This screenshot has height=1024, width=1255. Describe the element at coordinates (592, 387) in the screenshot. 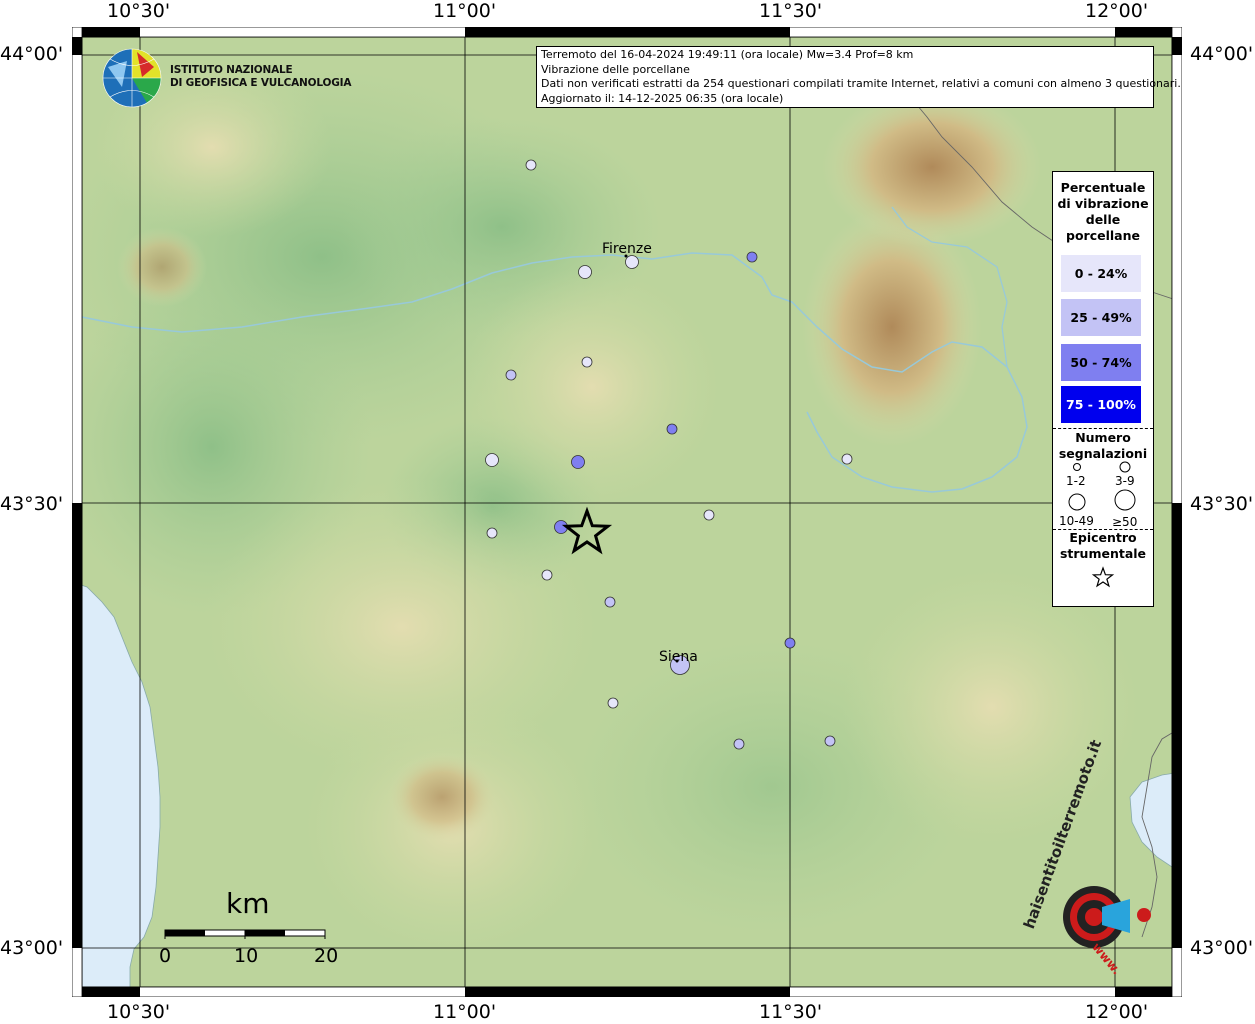

I see `chianti-hills` at that location.